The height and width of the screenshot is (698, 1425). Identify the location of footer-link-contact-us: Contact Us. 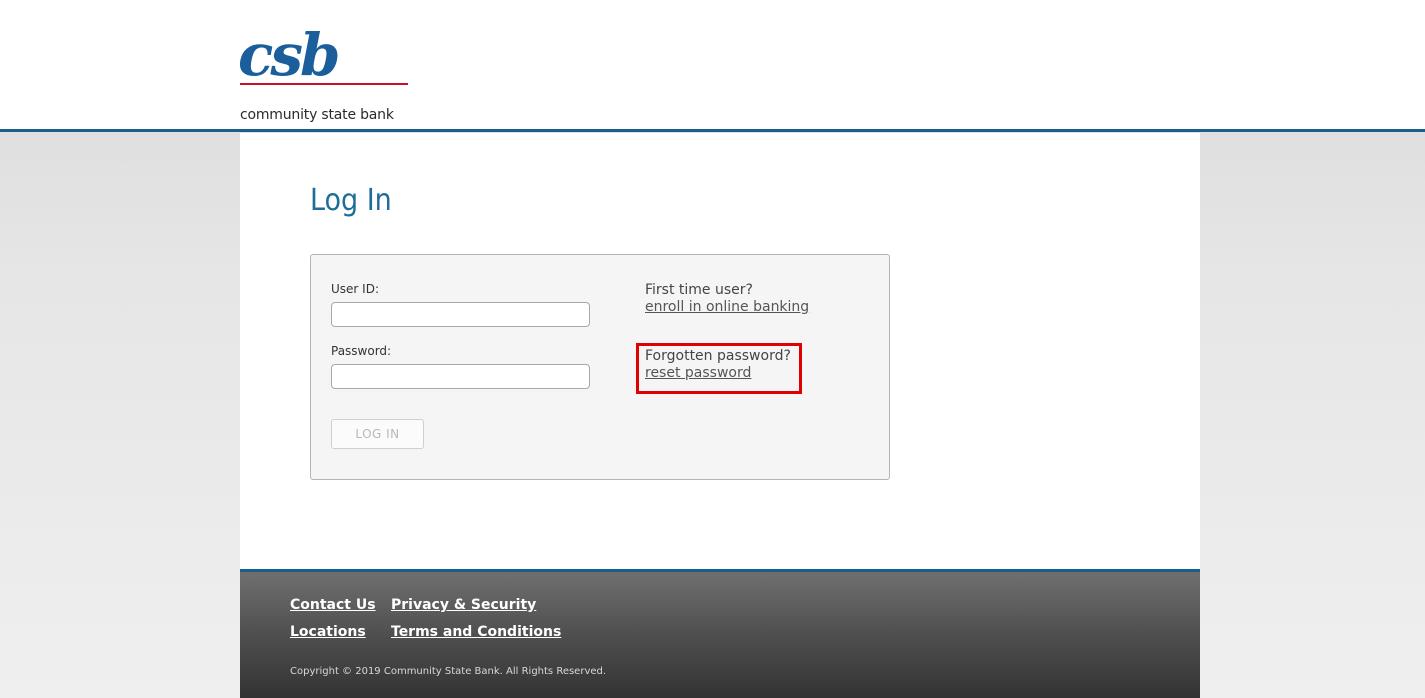
(333, 605).